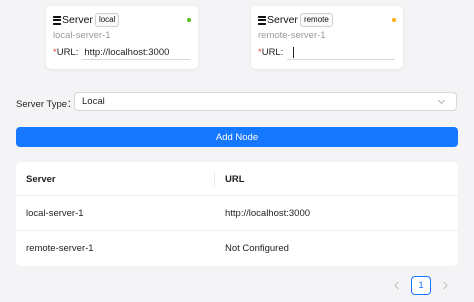 This screenshot has width=474, height=302. What do you see at coordinates (237, 137) in the screenshot?
I see `add-node-button: Add Node` at bounding box center [237, 137].